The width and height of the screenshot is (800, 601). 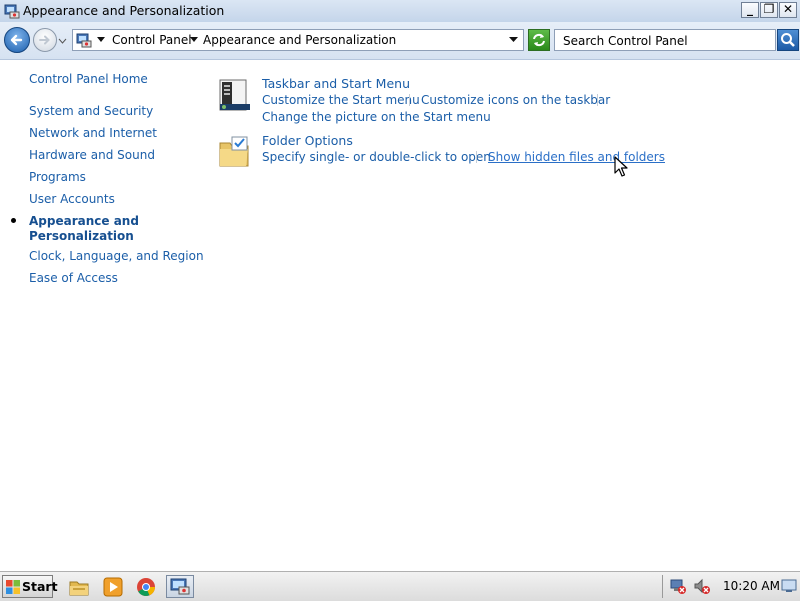 I want to click on search-button, so click(x=788, y=40).